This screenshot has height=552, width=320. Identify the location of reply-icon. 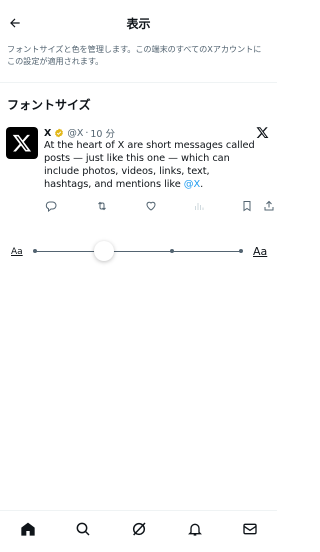
(51, 206).